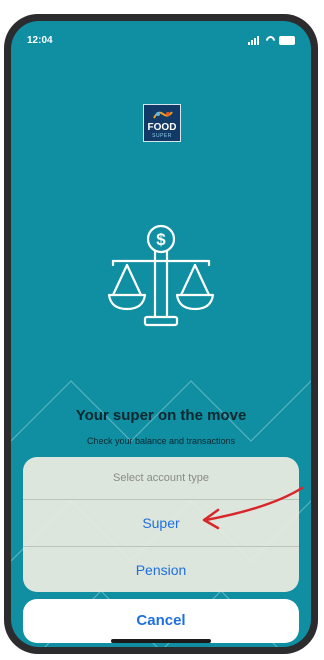  Describe the element at coordinates (162, 136) in the screenshot. I see `logo-subtext: SUPER` at that location.